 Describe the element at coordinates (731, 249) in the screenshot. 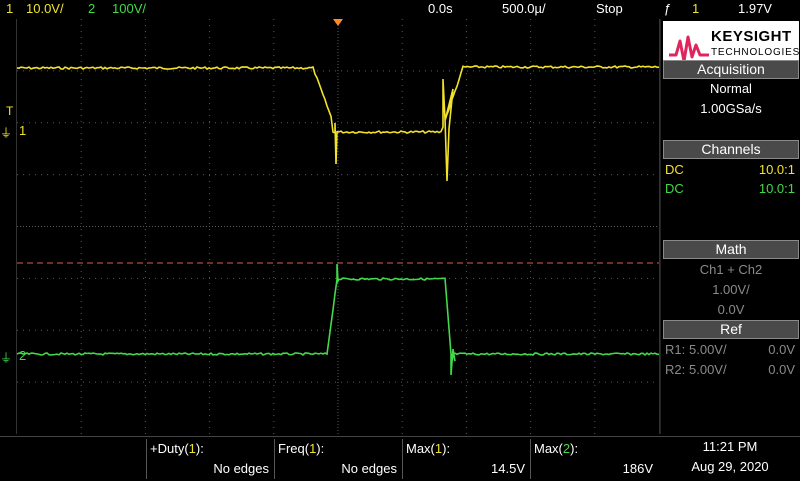

I see `math-header: Math` at that location.